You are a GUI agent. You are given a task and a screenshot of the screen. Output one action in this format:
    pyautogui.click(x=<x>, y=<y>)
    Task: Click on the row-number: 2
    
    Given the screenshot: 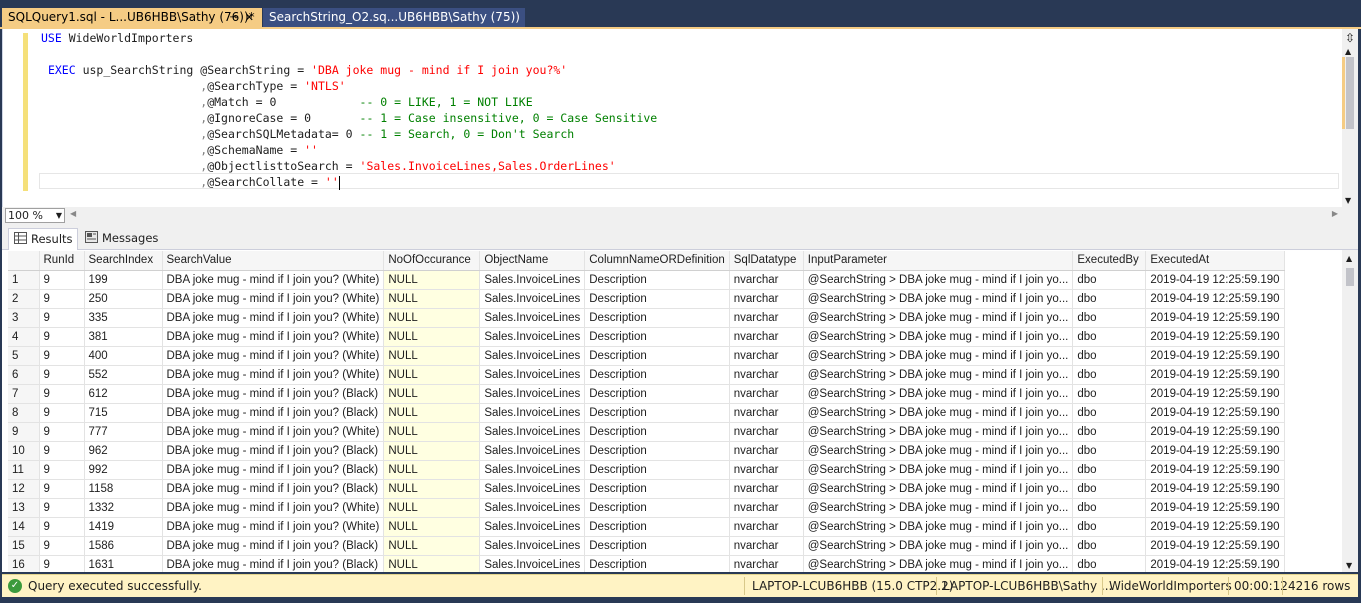 What is the action you would take?
    pyautogui.click(x=24, y=299)
    